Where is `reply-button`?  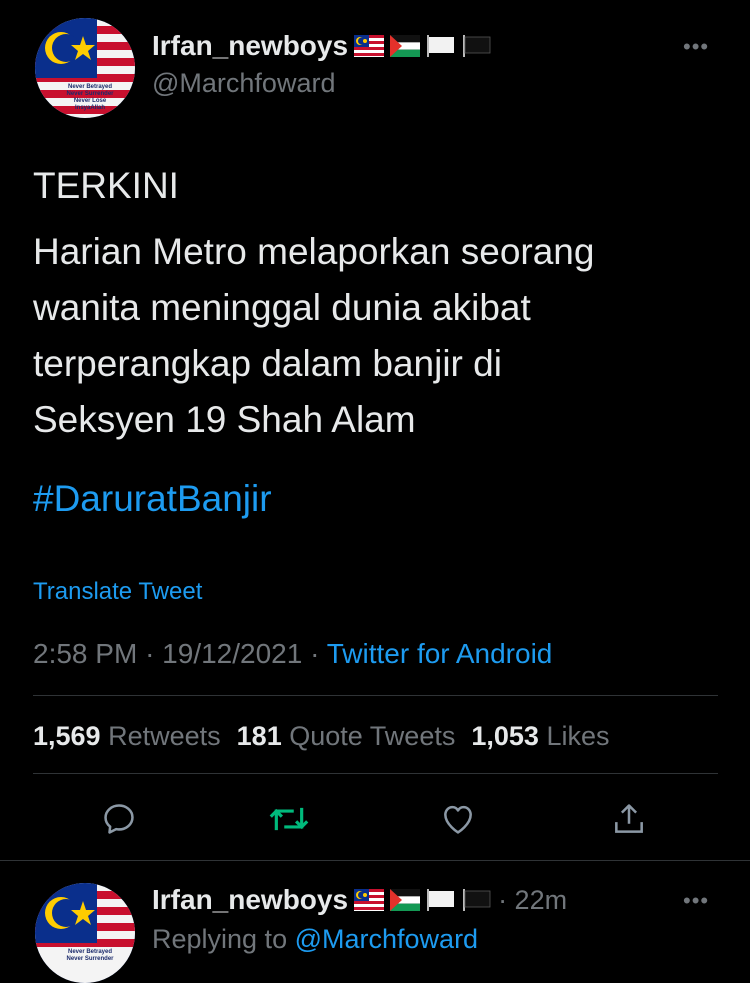
reply-button is located at coordinates (119, 819).